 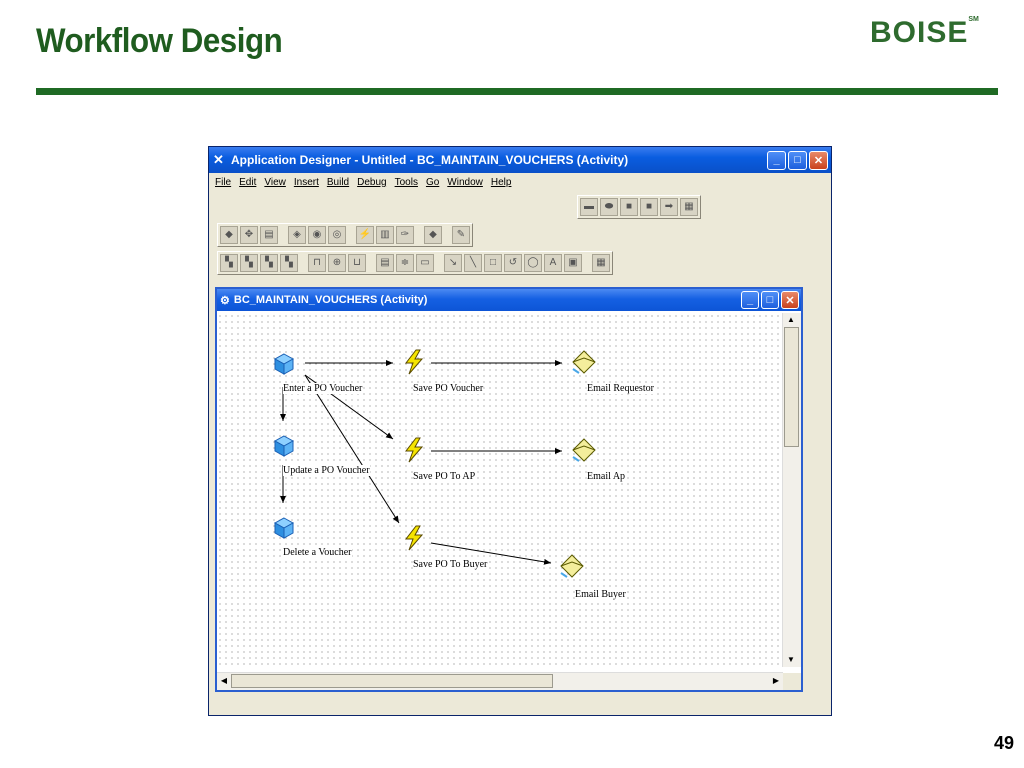 I want to click on menu-view: View, so click(x=275, y=182).